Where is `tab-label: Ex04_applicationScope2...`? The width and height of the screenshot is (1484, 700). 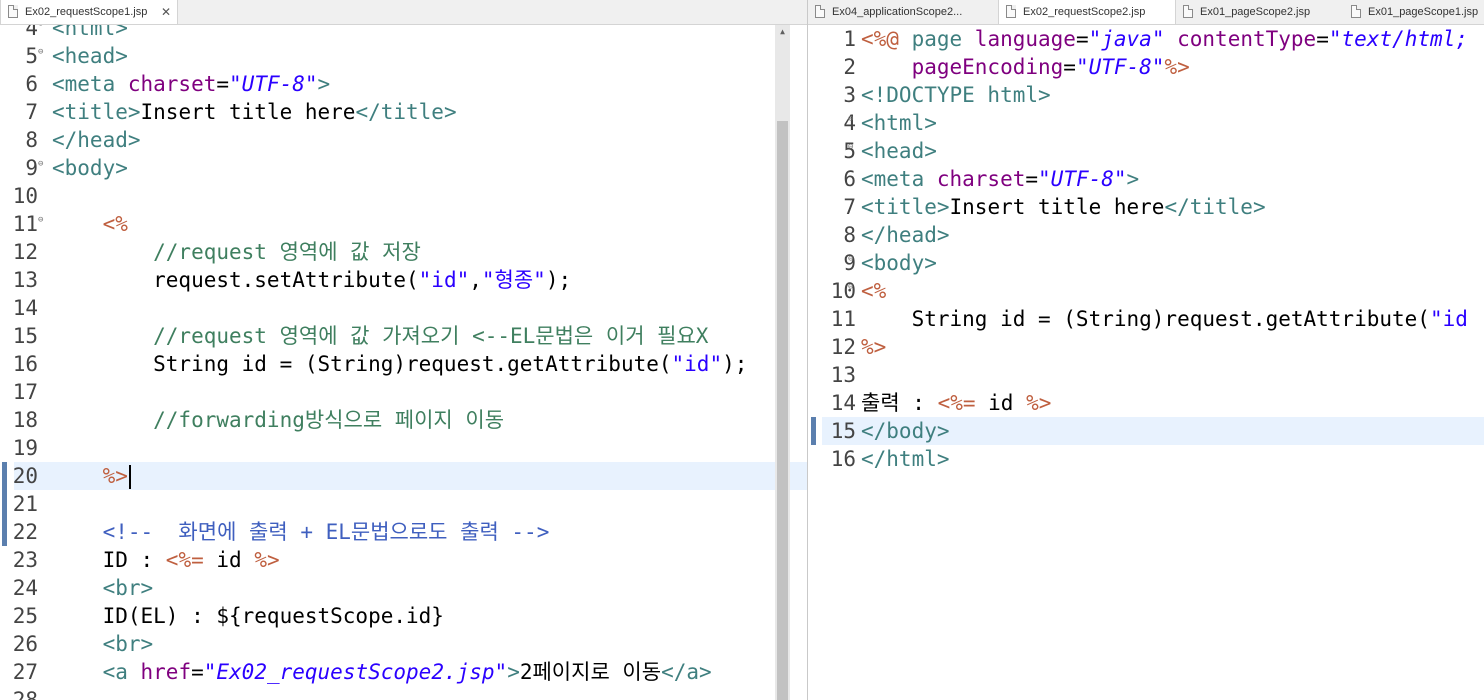
tab-label: Ex04_applicationScope2... is located at coordinates (897, 12).